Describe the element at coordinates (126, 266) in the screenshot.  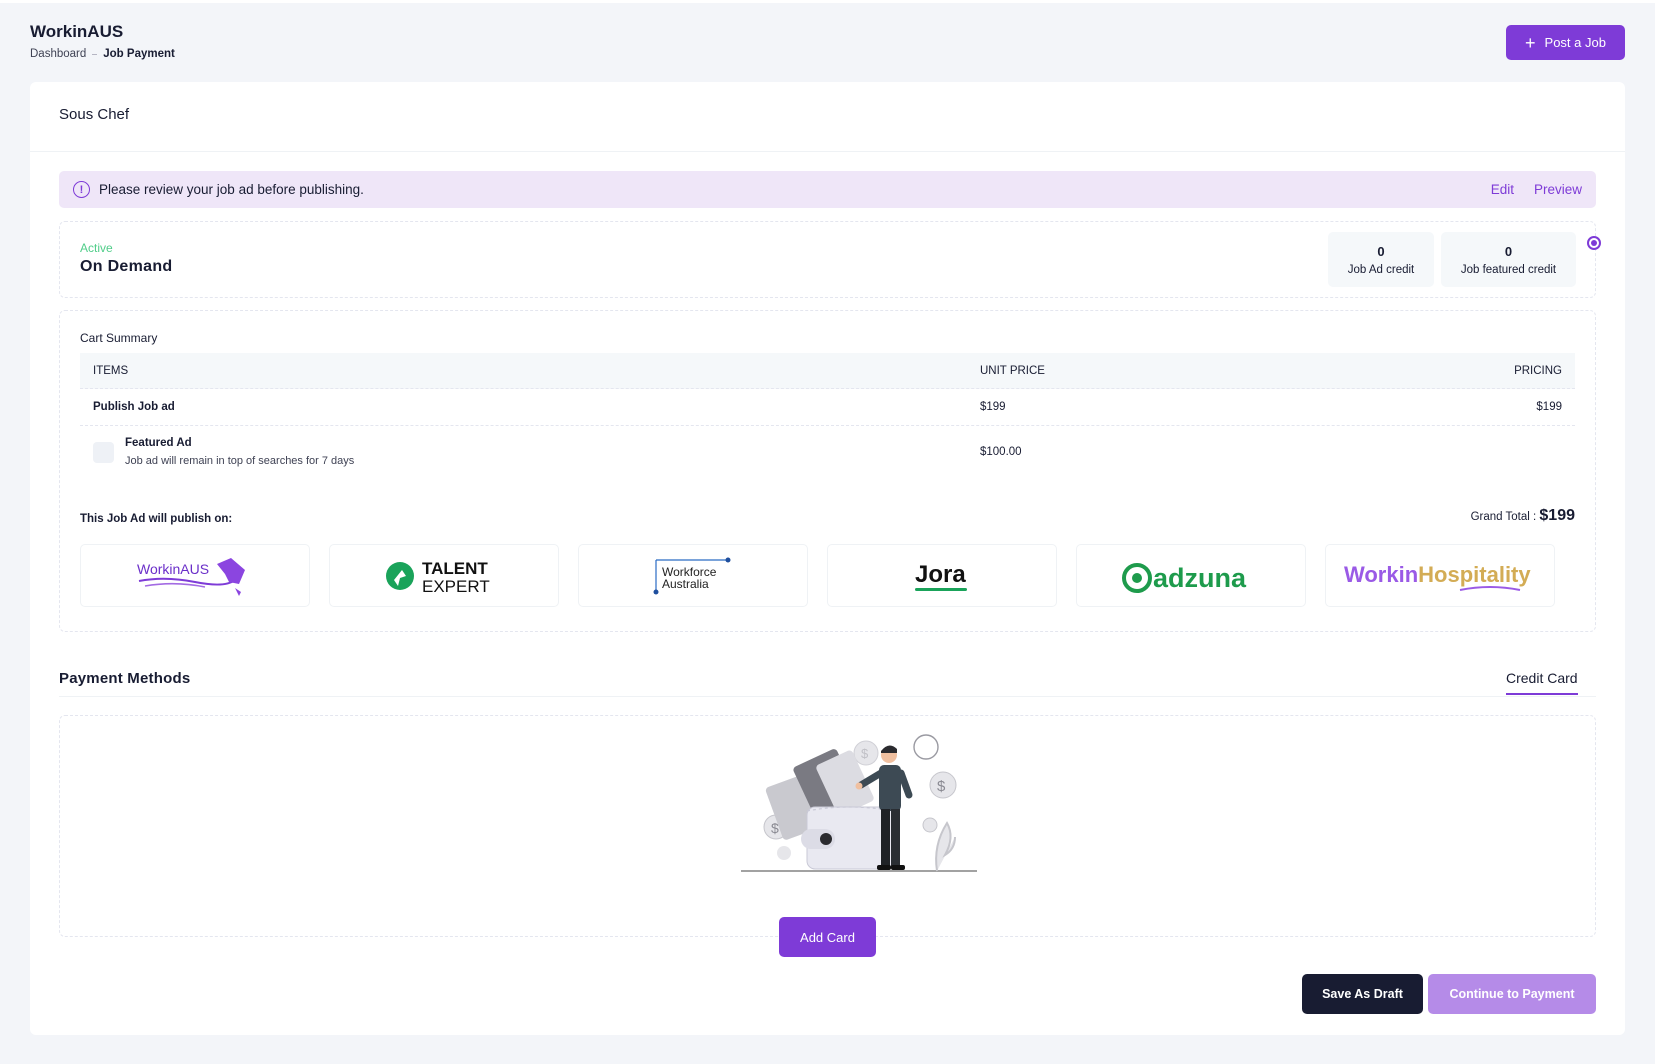
I see `plan-name: On Demand` at that location.